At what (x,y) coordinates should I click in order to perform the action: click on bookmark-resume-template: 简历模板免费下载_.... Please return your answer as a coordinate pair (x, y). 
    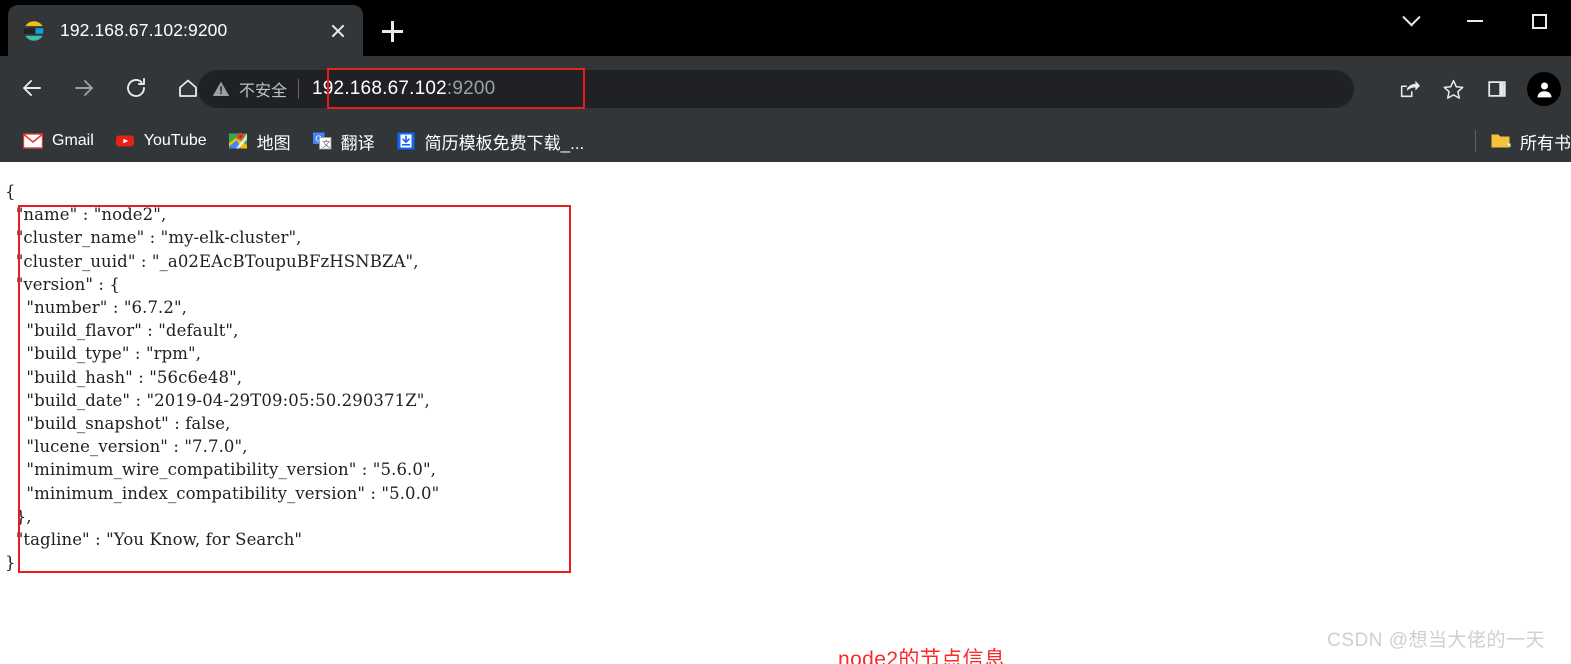
    Looking at the image, I should click on (490, 141).